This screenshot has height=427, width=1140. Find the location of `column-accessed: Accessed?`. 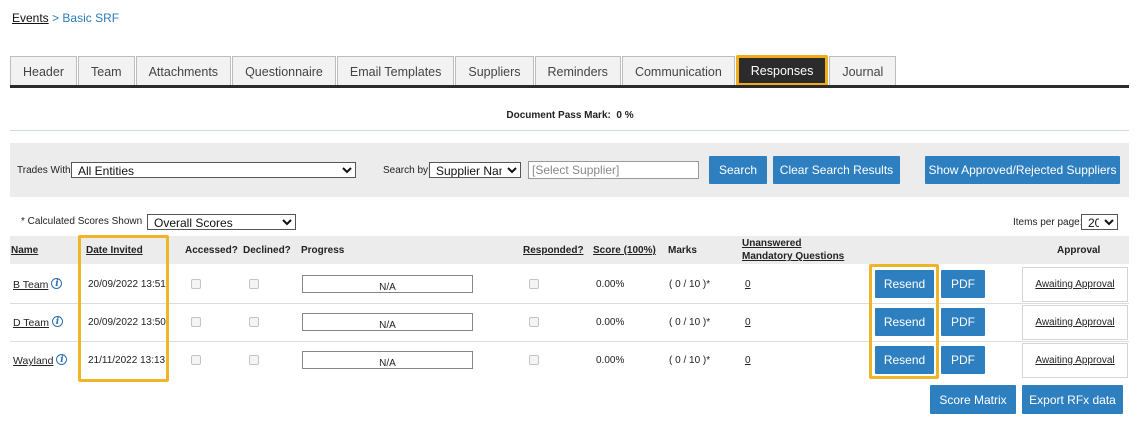

column-accessed: Accessed? is located at coordinates (211, 250).